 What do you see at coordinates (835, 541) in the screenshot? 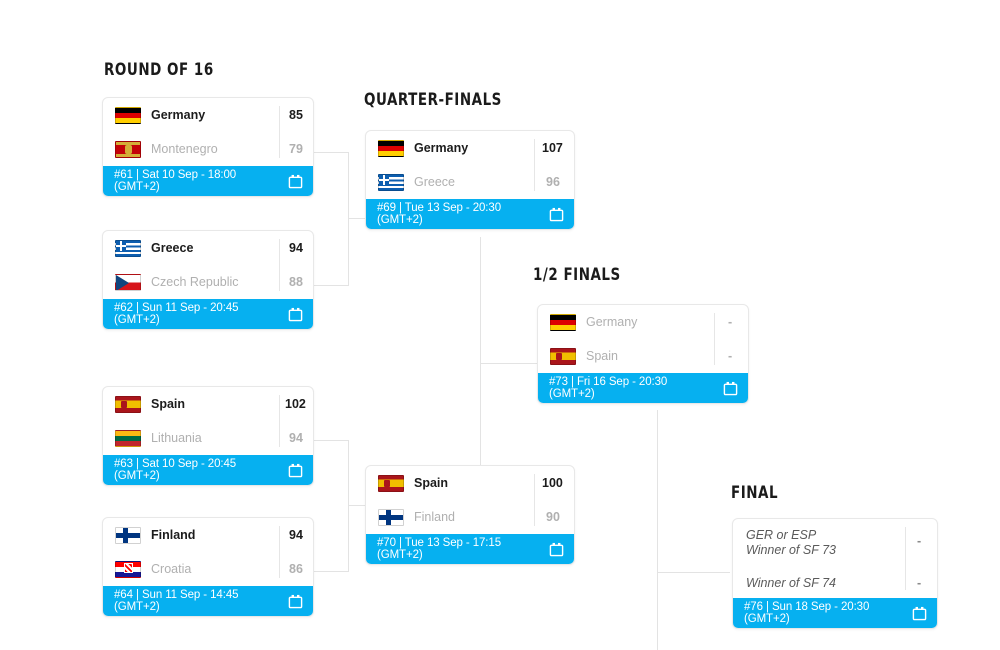
I see `match-76-row-home: GER or ESP Winner of SF 73 -` at bounding box center [835, 541].